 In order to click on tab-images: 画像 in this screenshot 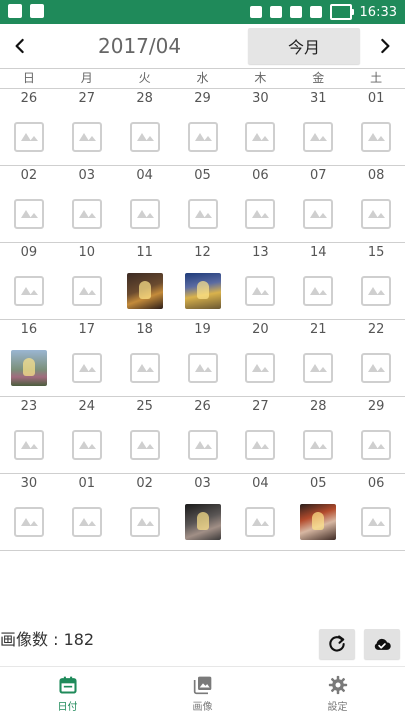, I will do `click(202, 694)`.